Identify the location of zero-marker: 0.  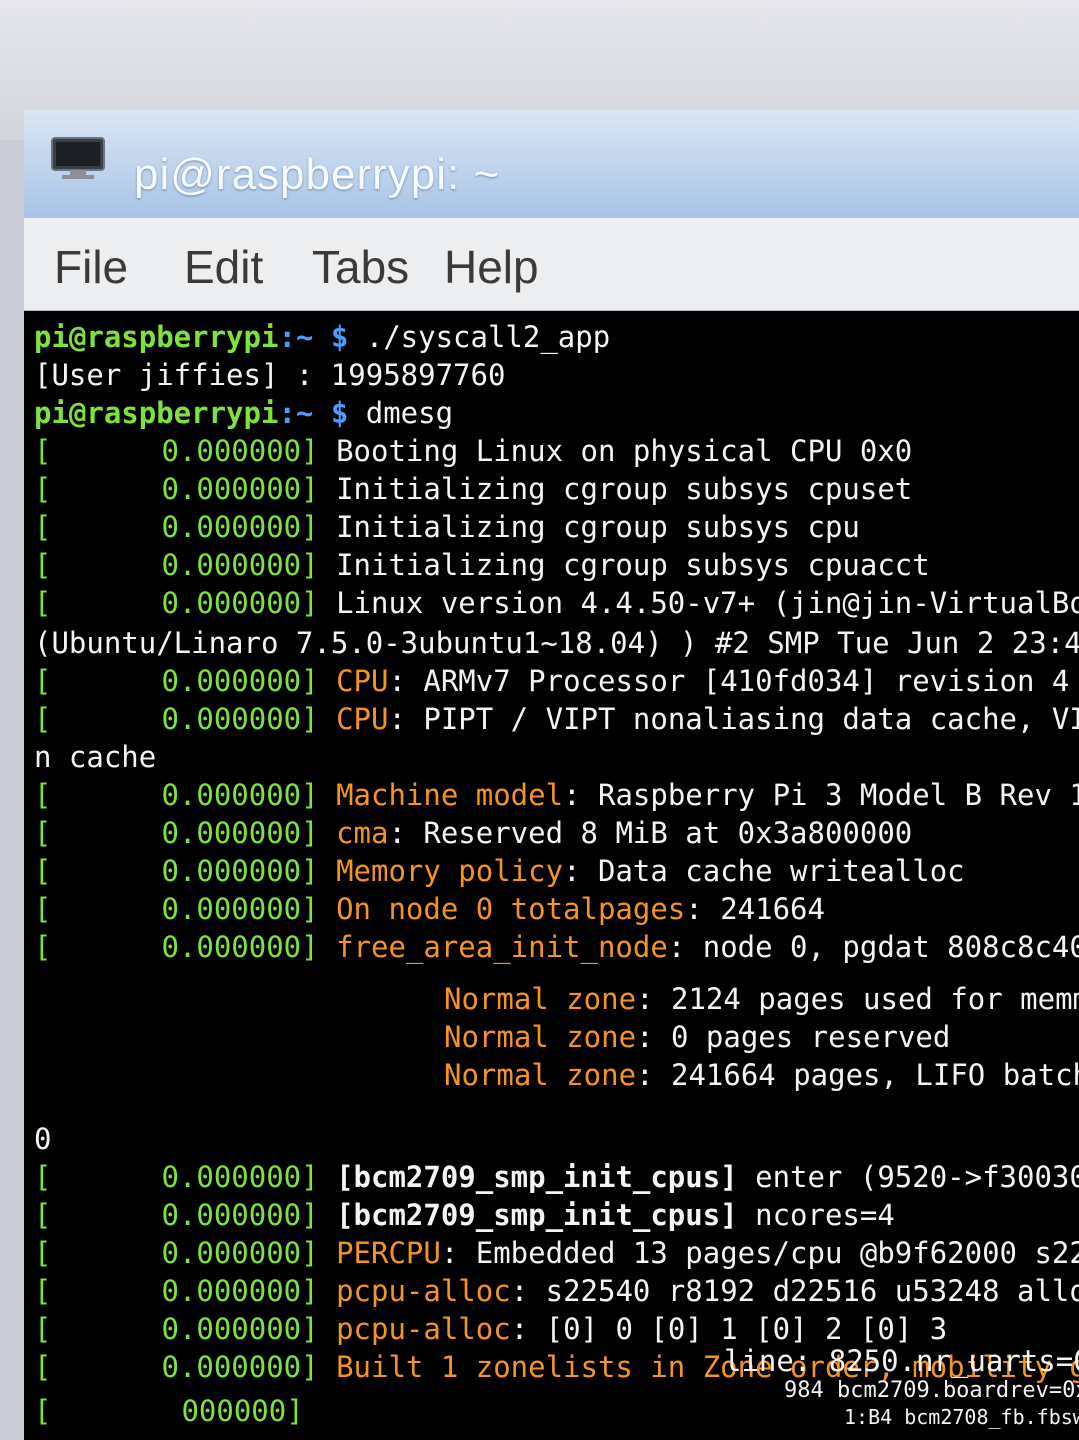
(43, 1139).